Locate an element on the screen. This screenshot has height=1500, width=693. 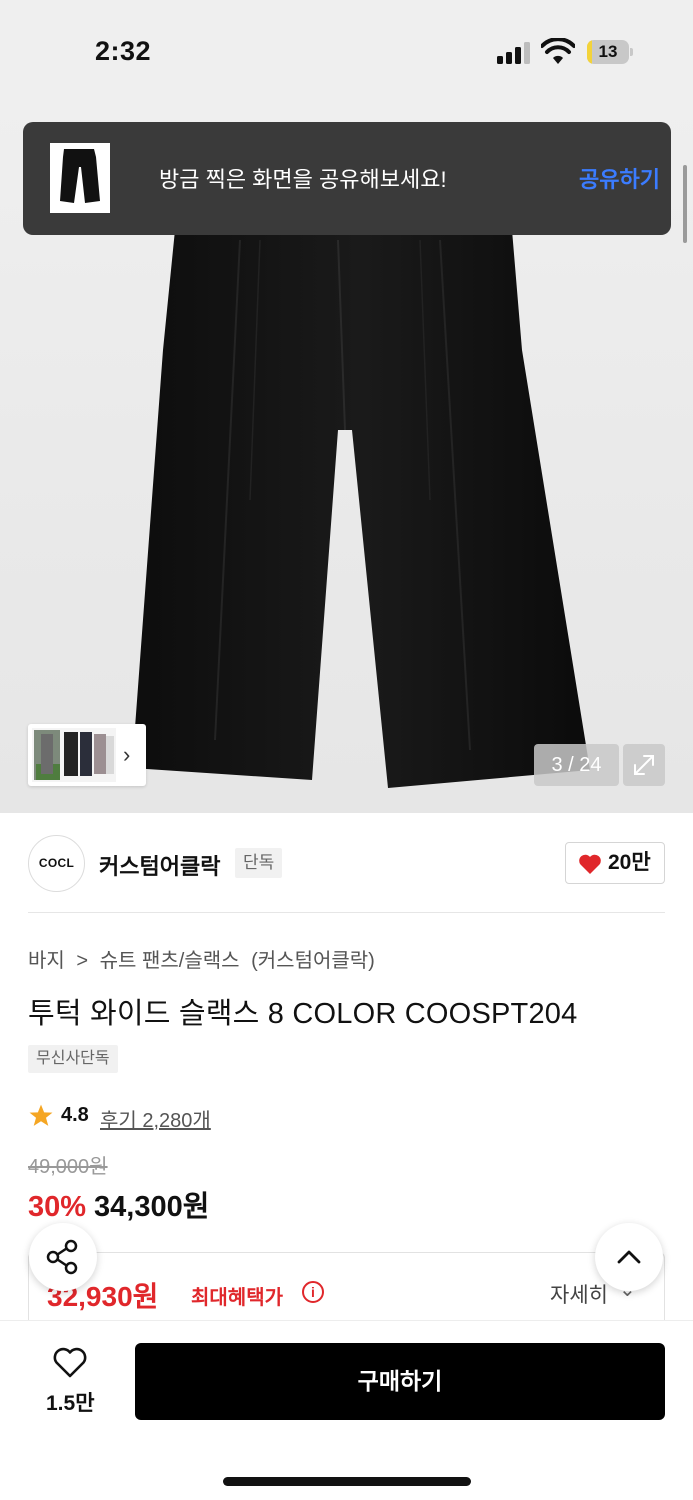
image-scrollbar is located at coordinates (685, 204).